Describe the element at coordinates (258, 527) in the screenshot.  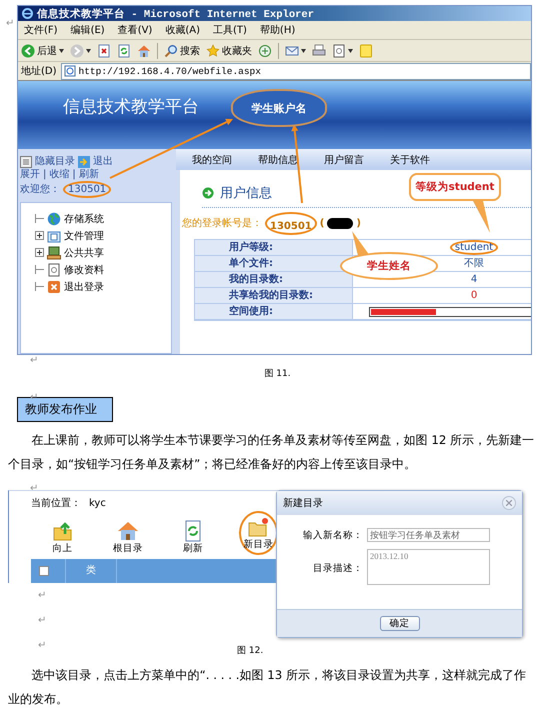
I see `new-folder-icon` at that location.